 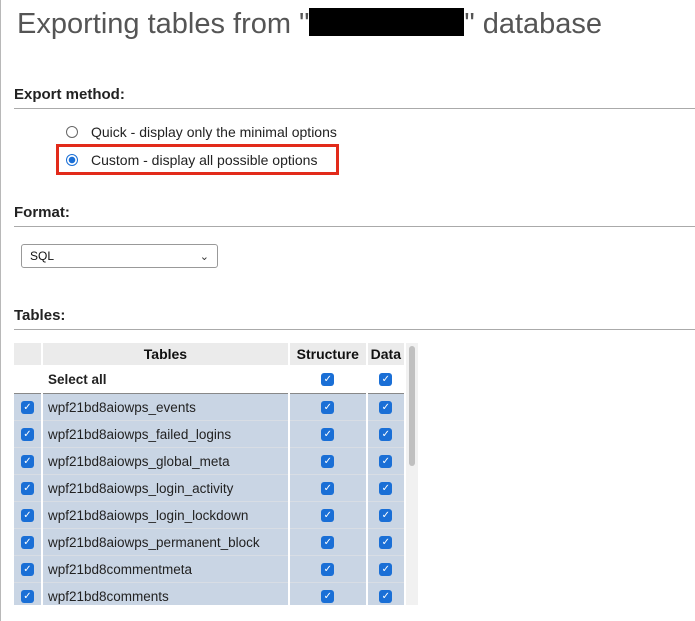 I want to click on select-all-structure-cell: ✓, so click(x=327, y=379).